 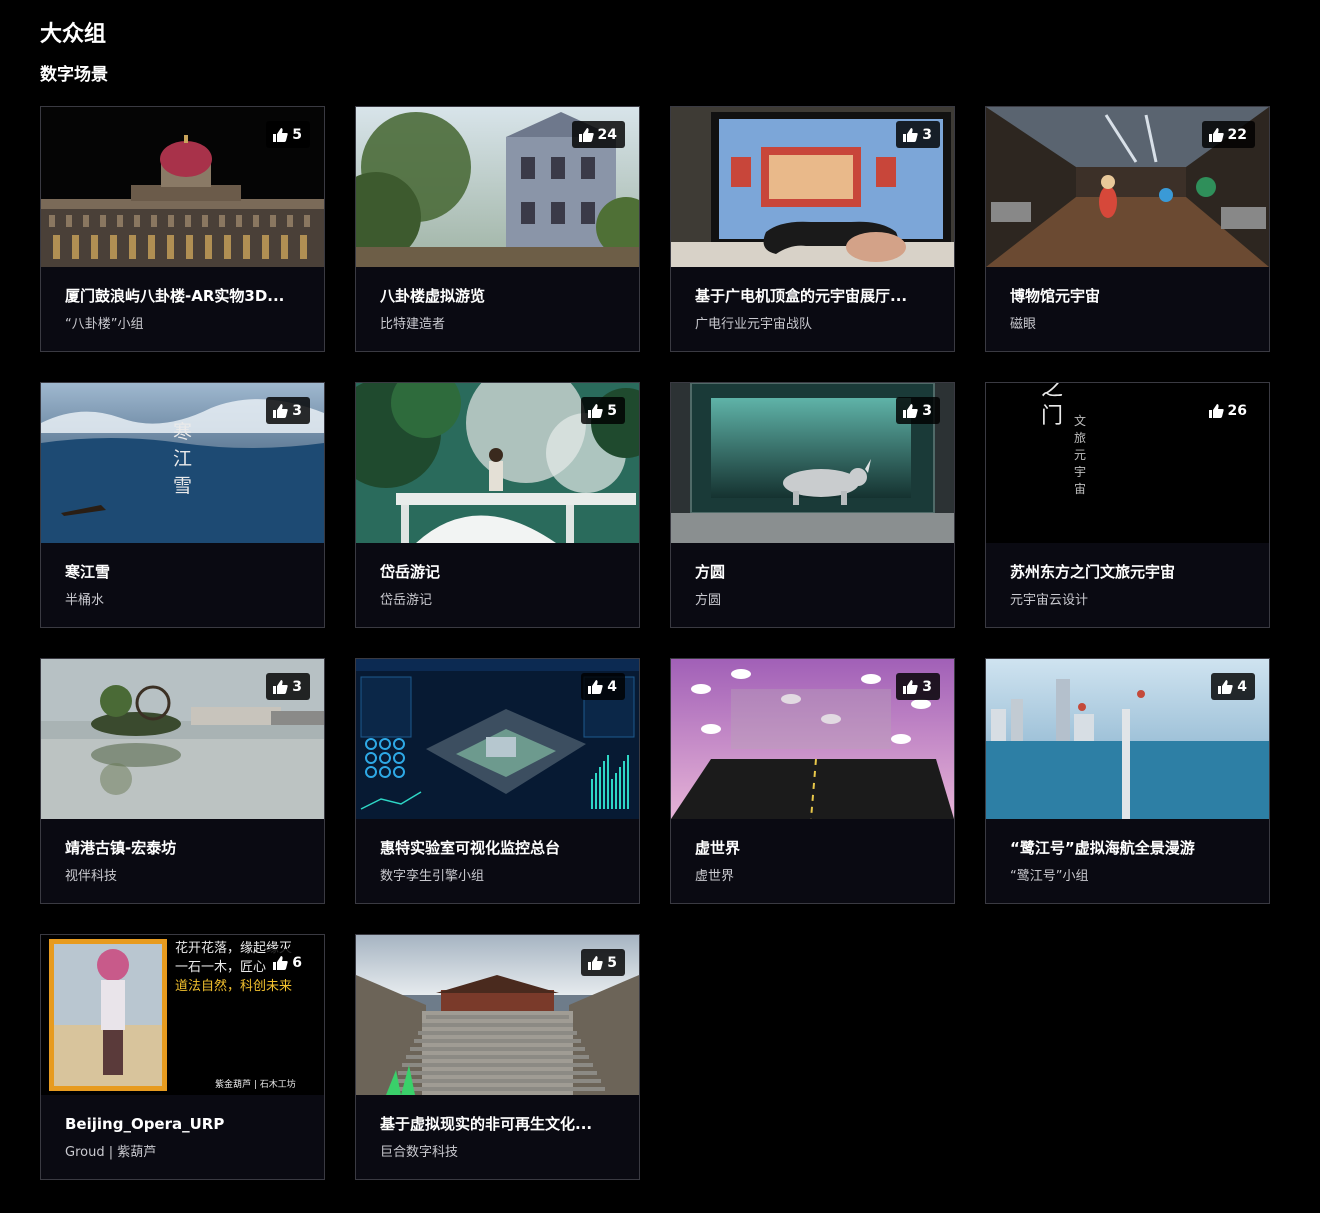 What do you see at coordinates (497, 296) in the screenshot?
I see `card-title: 八卦楼虚拟游览` at bounding box center [497, 296].